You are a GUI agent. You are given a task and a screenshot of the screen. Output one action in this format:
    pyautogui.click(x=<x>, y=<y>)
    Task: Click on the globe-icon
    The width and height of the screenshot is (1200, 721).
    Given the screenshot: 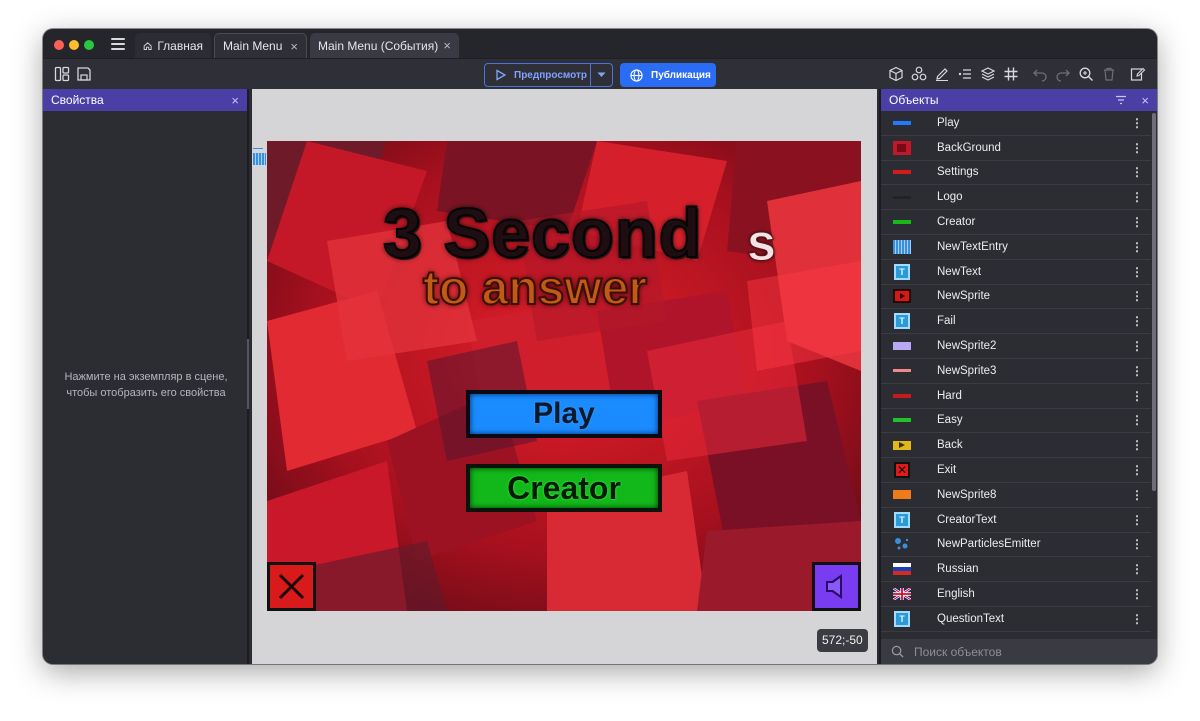 What is the action you would take?
    pyautogui.click(x=636, y=75)
    